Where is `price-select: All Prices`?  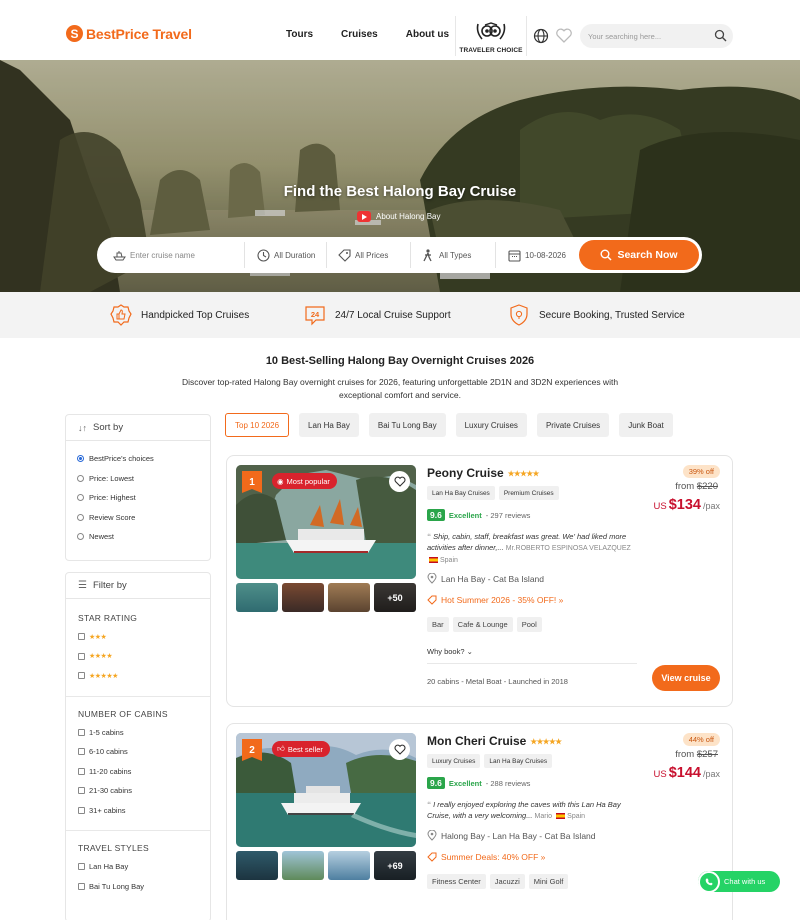
price-select: All Prices is located at coordinates (363, 255).